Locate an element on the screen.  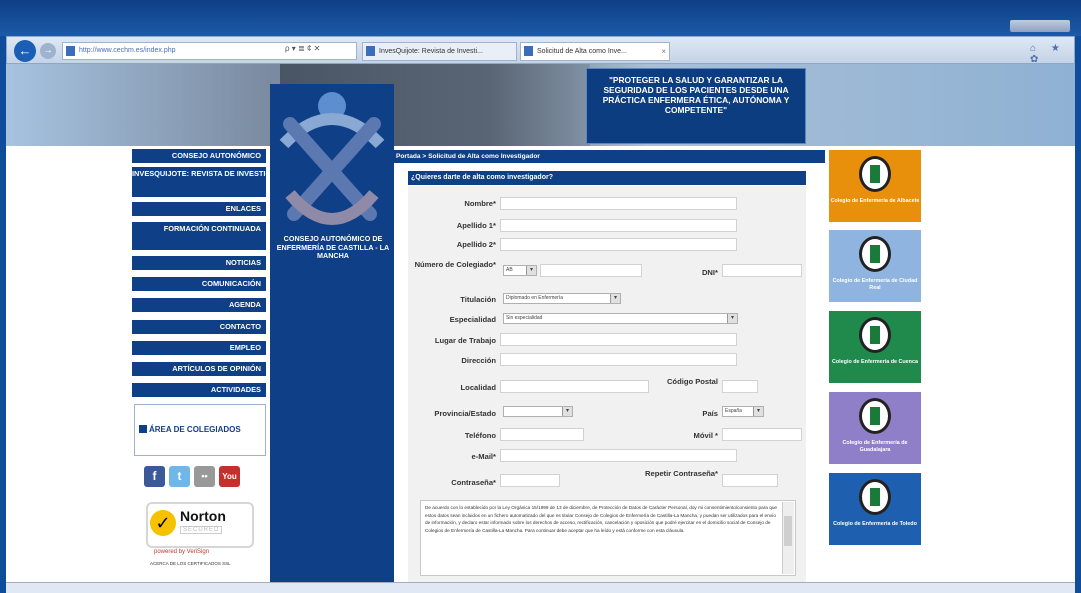
pais-select: España ▾ is located at coordinates (743, 411).